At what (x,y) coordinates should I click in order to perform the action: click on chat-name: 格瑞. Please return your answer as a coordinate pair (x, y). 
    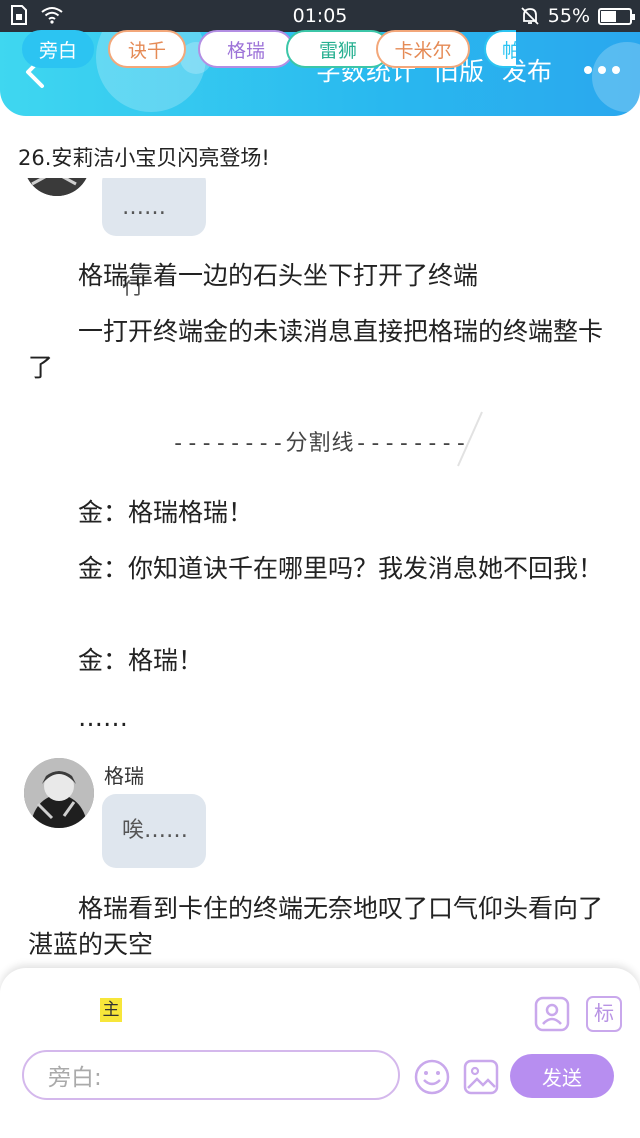
    Looking at the image, I should click on (124, 776).